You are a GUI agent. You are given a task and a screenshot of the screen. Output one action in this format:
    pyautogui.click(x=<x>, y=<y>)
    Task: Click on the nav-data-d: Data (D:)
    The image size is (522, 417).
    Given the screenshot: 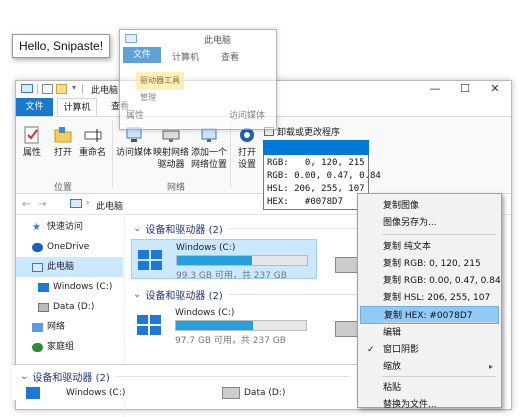 What is the action you would take?
    pyautogui.click(x=69, y=307)
    